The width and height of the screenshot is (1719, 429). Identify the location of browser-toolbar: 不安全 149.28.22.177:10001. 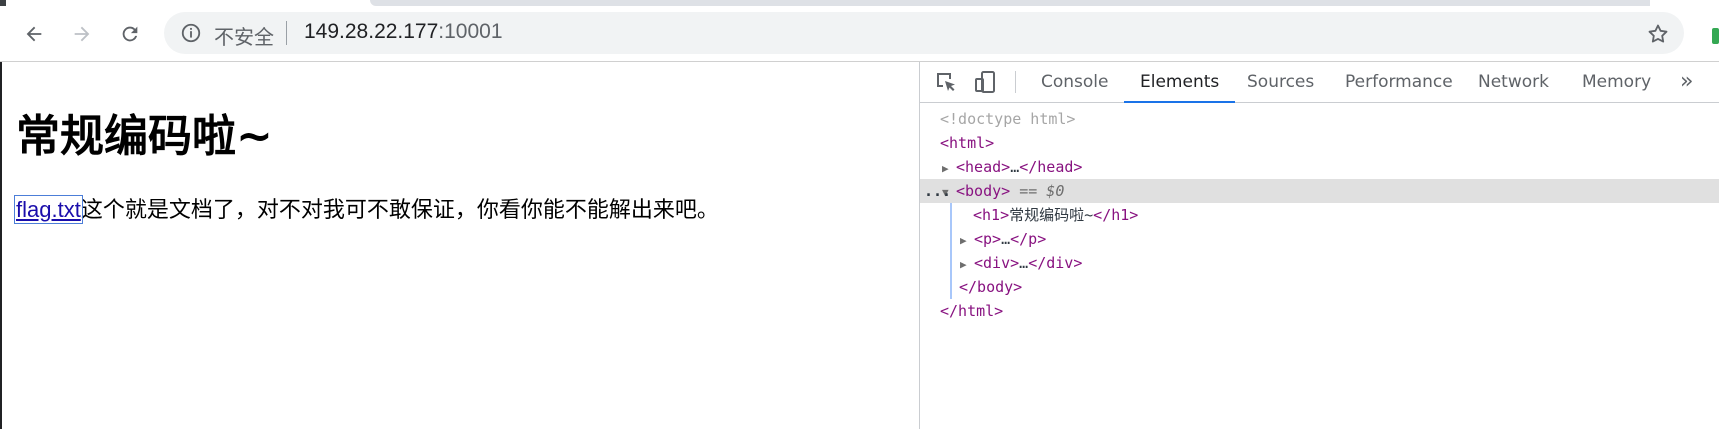
(859, 35).